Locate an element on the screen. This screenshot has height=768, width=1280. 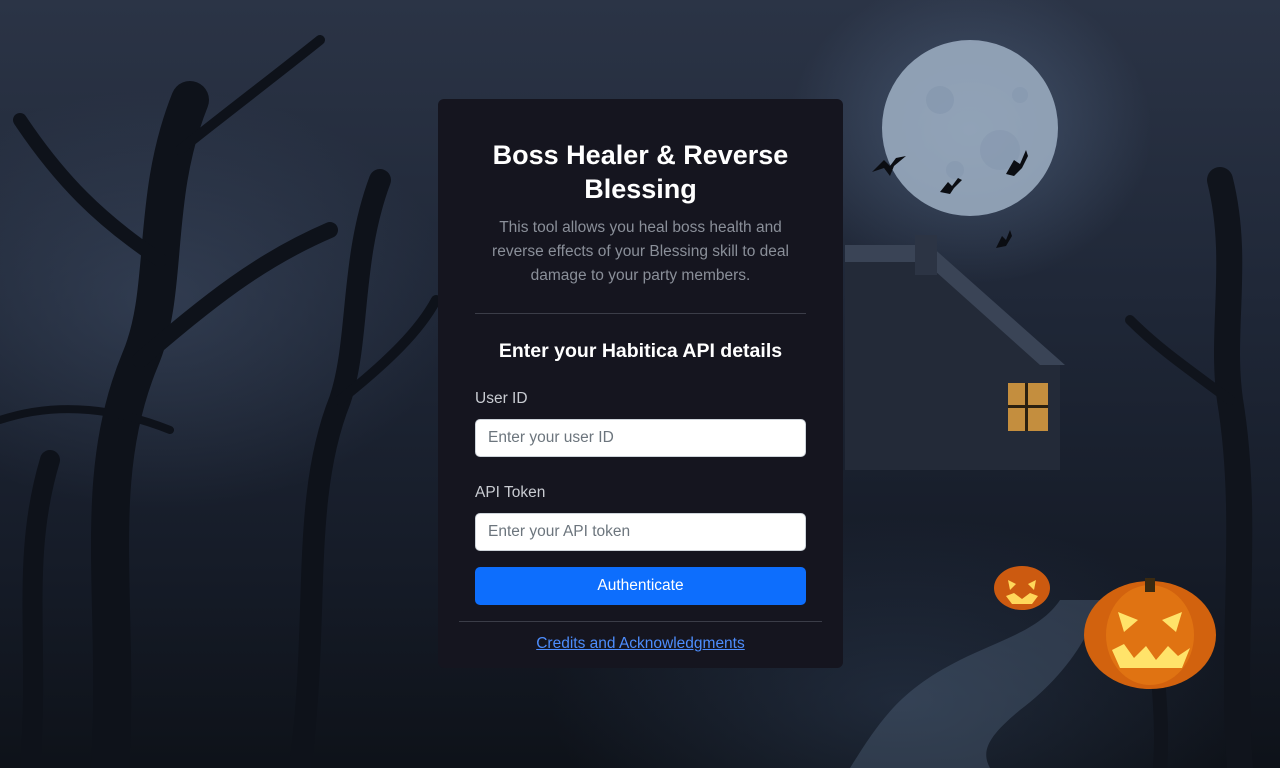
page-title: Boss Healer & Reverse Blessing is located at coordinates (640, 172).